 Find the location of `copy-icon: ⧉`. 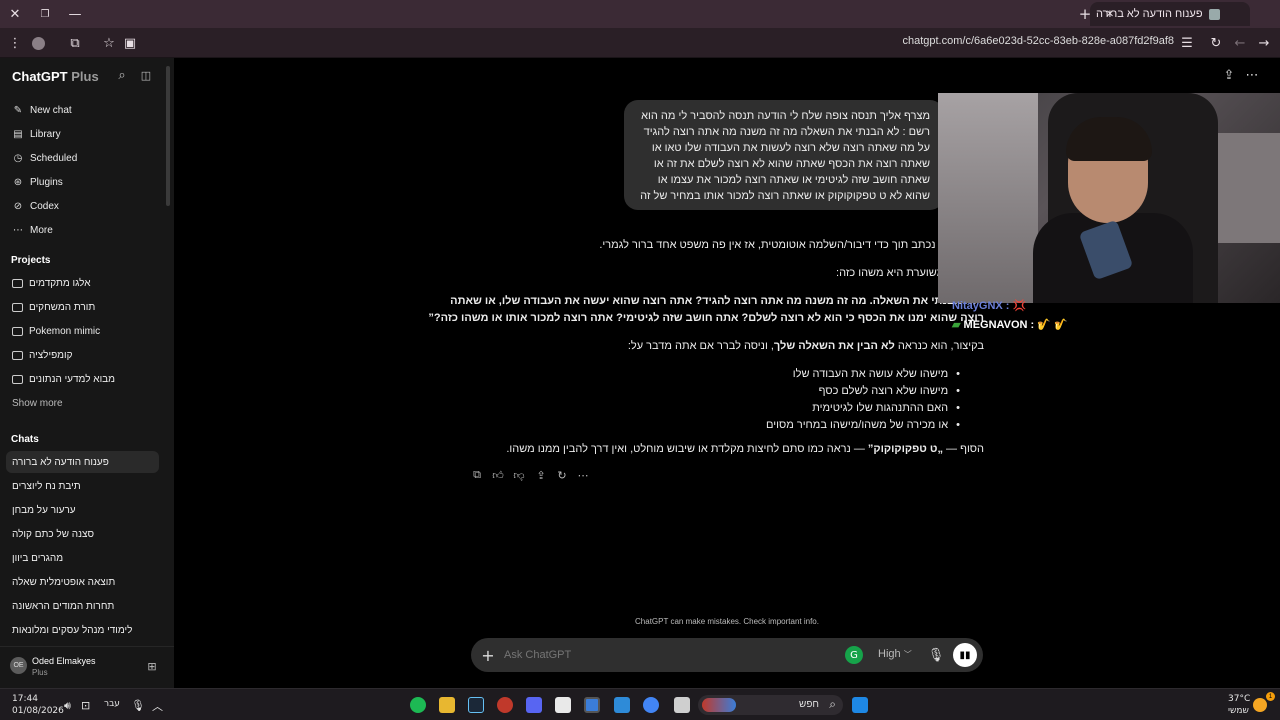

copy-icon: ⧉ is located at coordinates (477, 475).